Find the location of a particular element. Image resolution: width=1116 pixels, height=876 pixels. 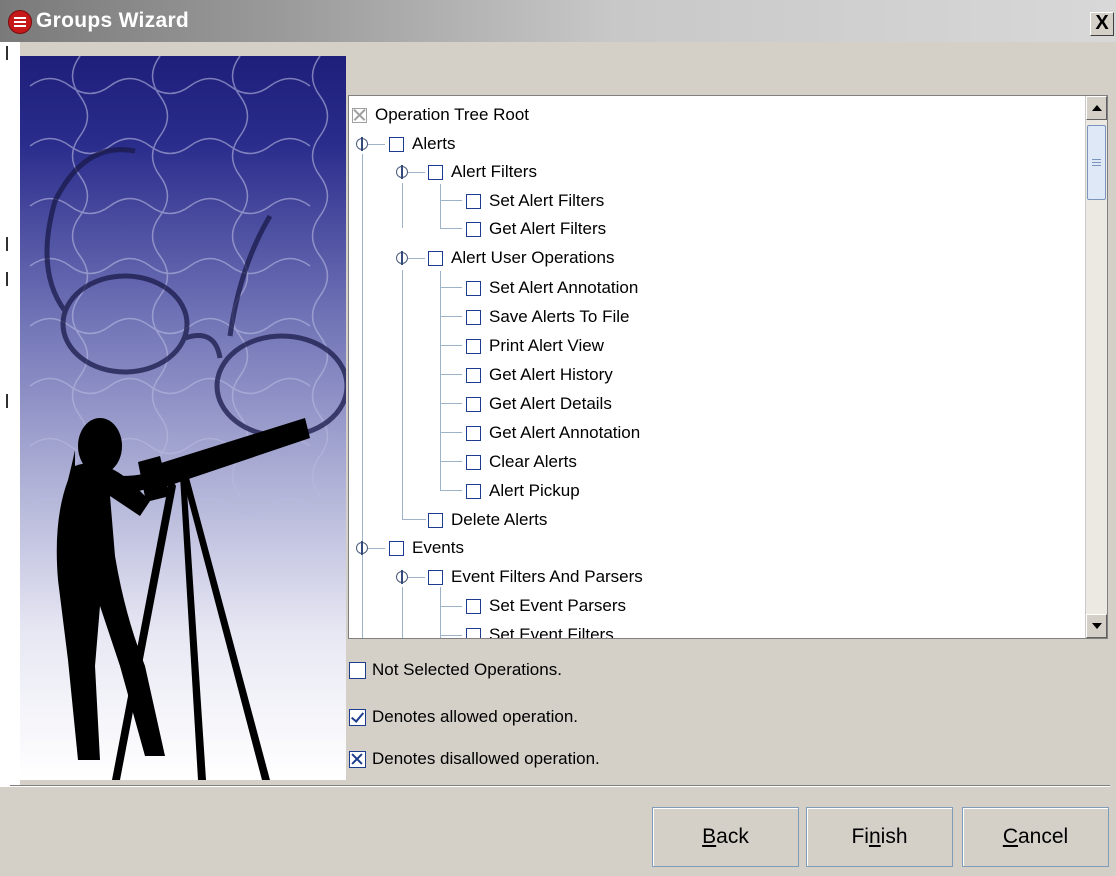

tree-node-label: Print Alert View is located at coordinates (546, 345).